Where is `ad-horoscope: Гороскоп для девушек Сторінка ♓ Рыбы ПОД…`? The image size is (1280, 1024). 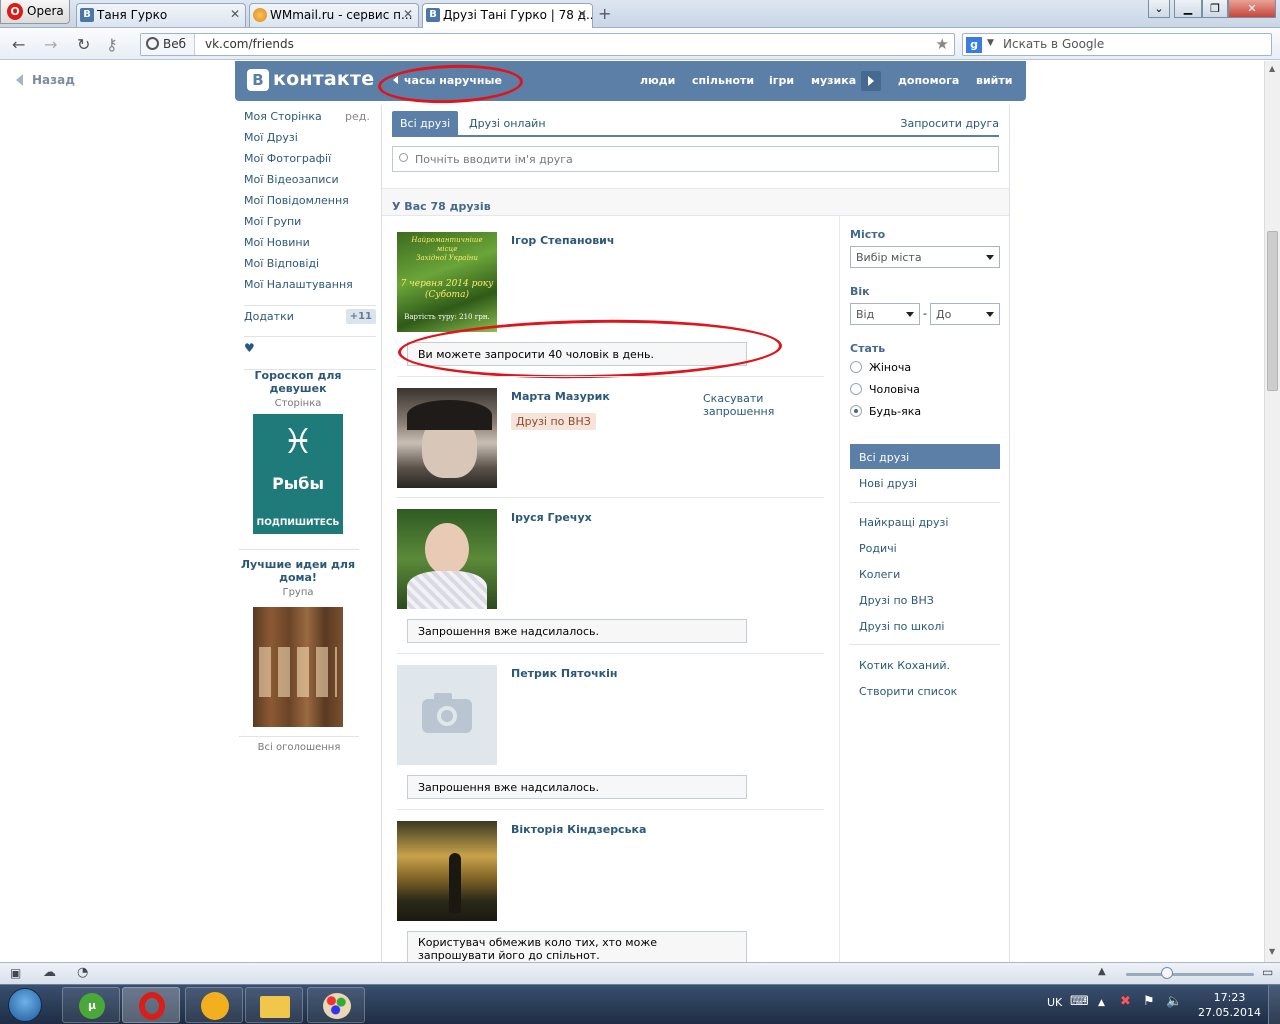 ad-horoscope: Гороскоп для девушек Сторінка ♓ Рыбы ПОД… is located at coordinates (298, 451).